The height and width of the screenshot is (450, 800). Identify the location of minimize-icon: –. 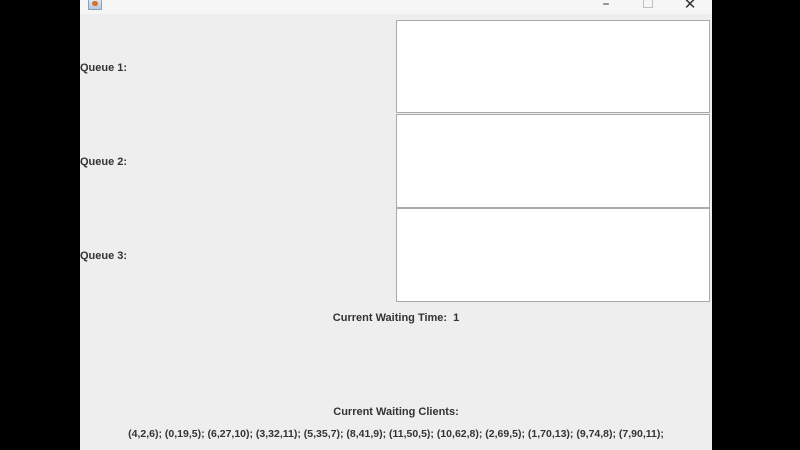
(606, 6).